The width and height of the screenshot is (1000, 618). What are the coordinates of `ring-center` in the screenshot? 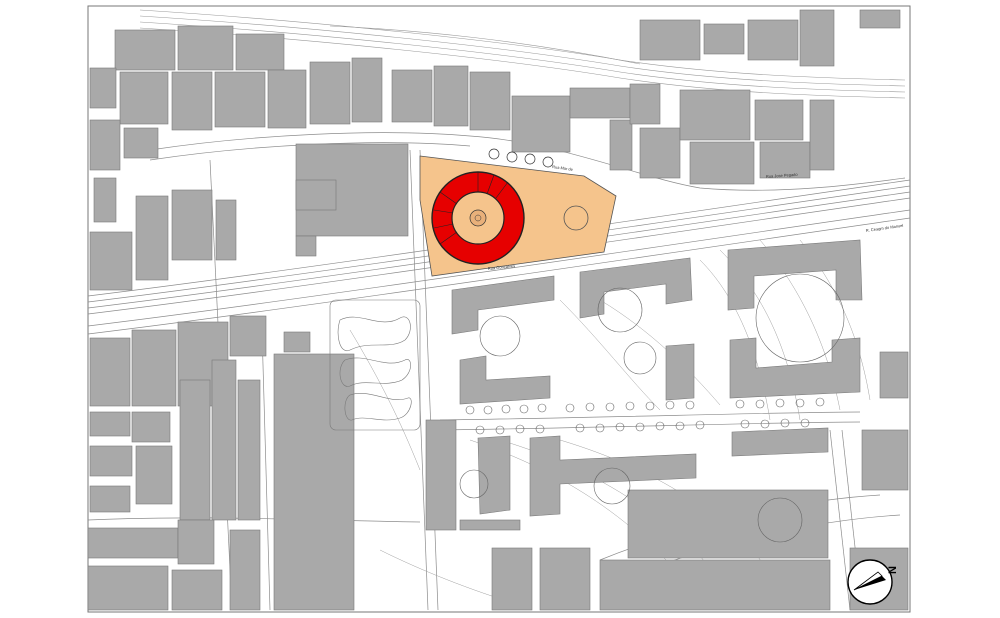 It's located at (478, 218).